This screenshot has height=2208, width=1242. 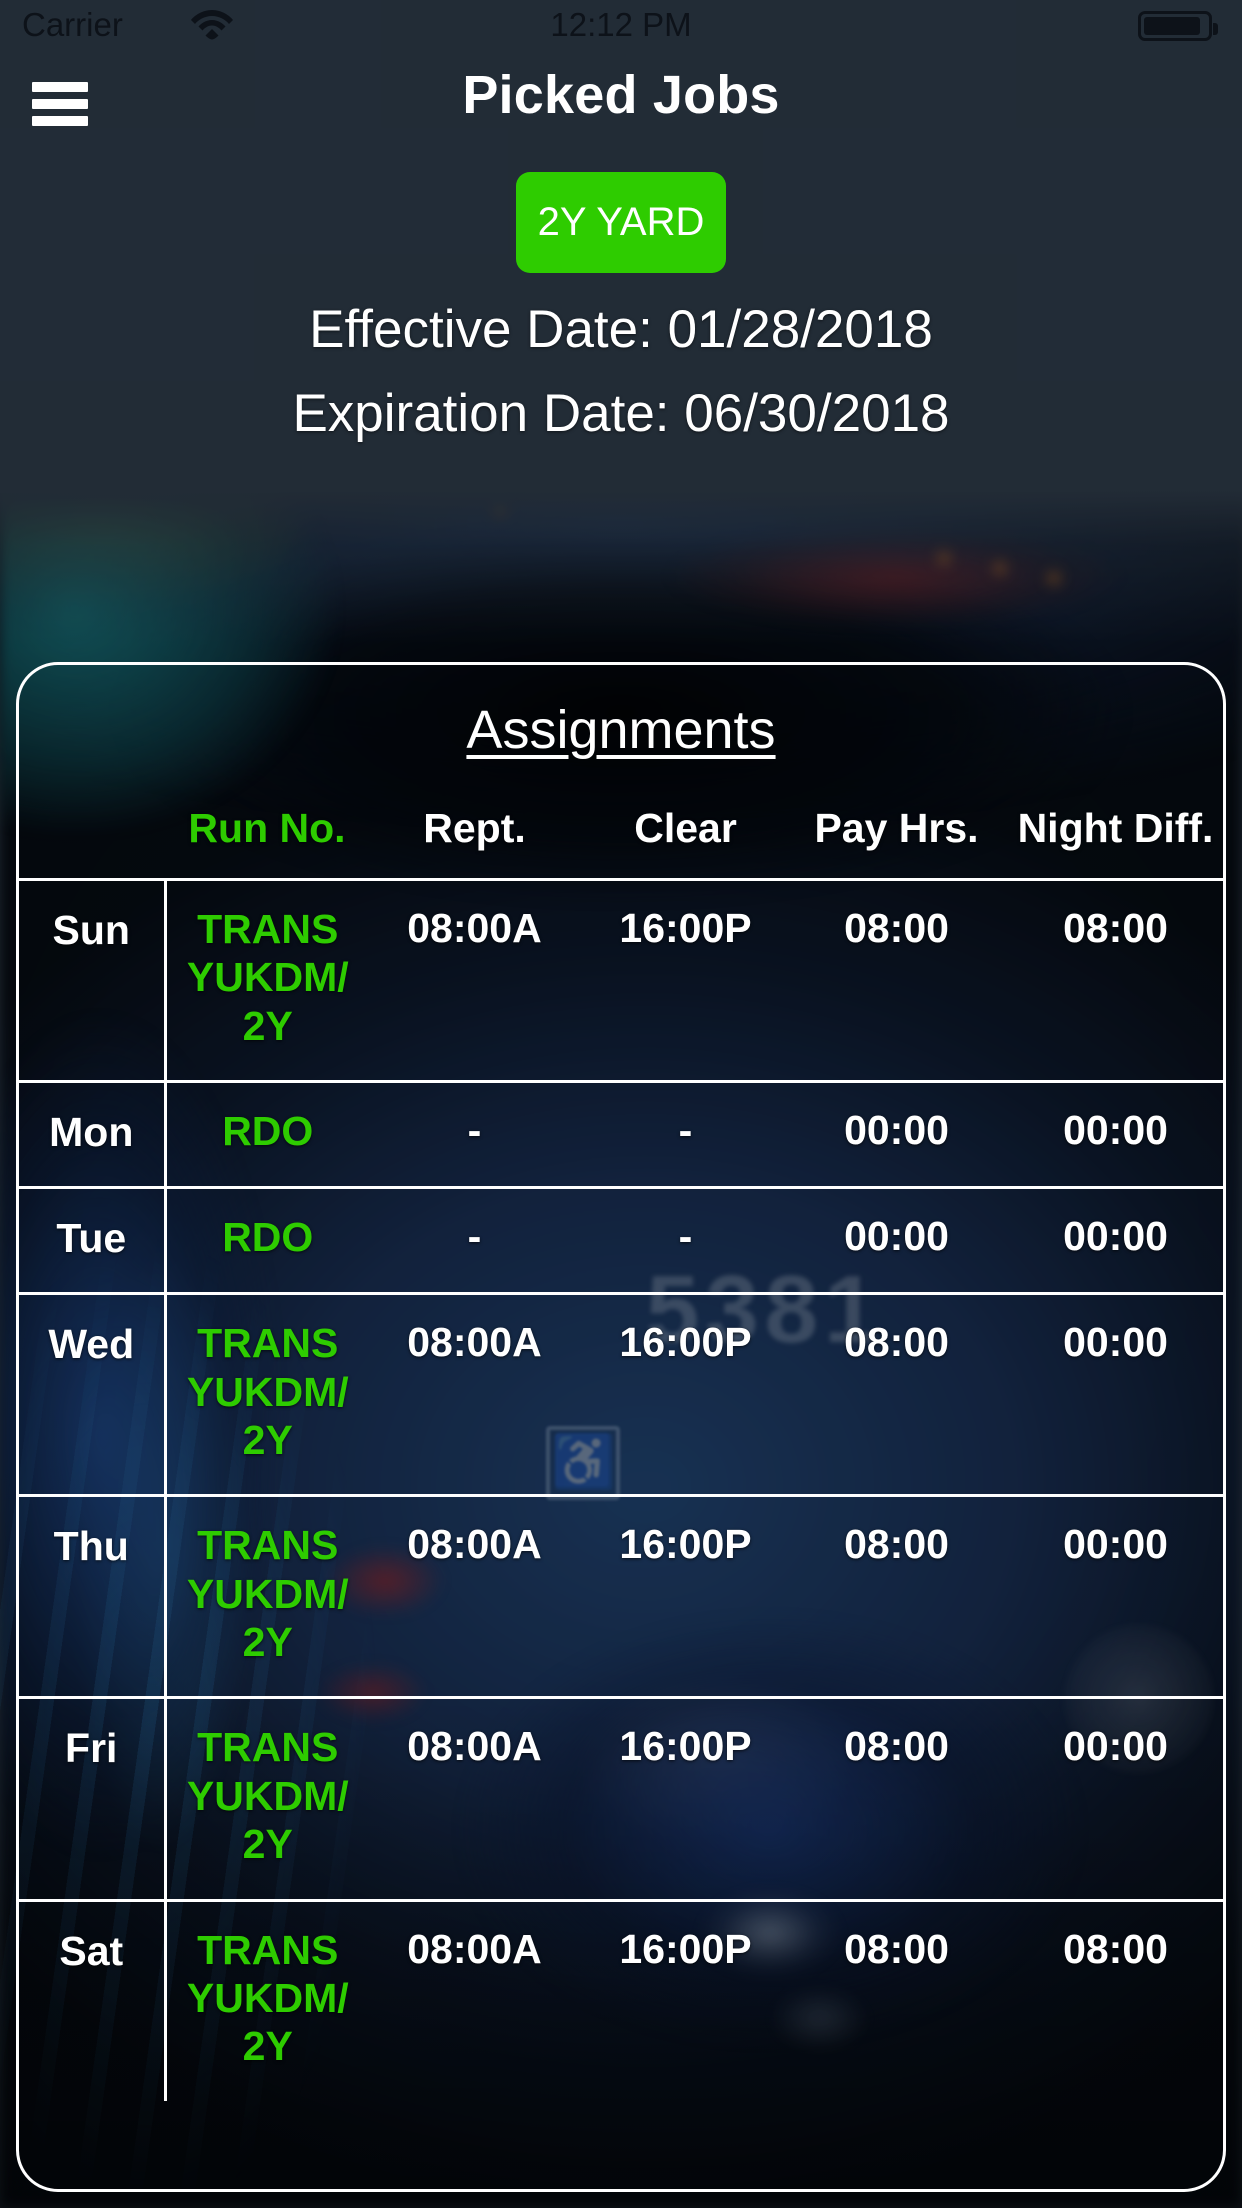 What do you see at coordinates (621, 1596) in the screenshot?
I see `table-row: Thu TRANS YUKDM/ 2Y 08:00A 16:00P 08:00 00:00` at bounding box center [621, 1596].